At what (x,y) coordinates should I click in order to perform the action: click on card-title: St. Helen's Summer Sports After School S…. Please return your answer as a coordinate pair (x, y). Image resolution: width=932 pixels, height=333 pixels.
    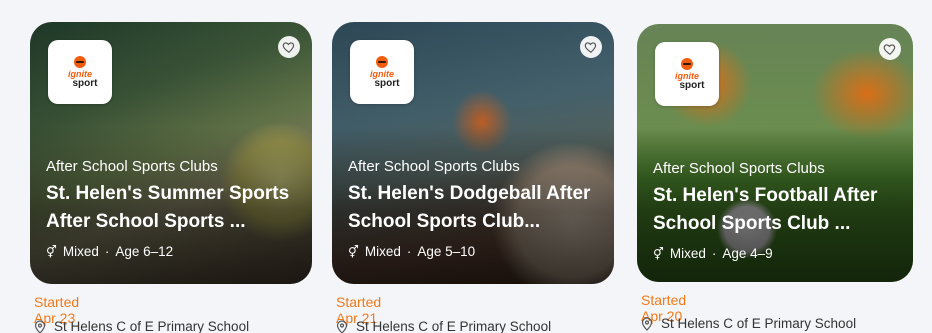
    Looking at the image, I should click on (174, 208).